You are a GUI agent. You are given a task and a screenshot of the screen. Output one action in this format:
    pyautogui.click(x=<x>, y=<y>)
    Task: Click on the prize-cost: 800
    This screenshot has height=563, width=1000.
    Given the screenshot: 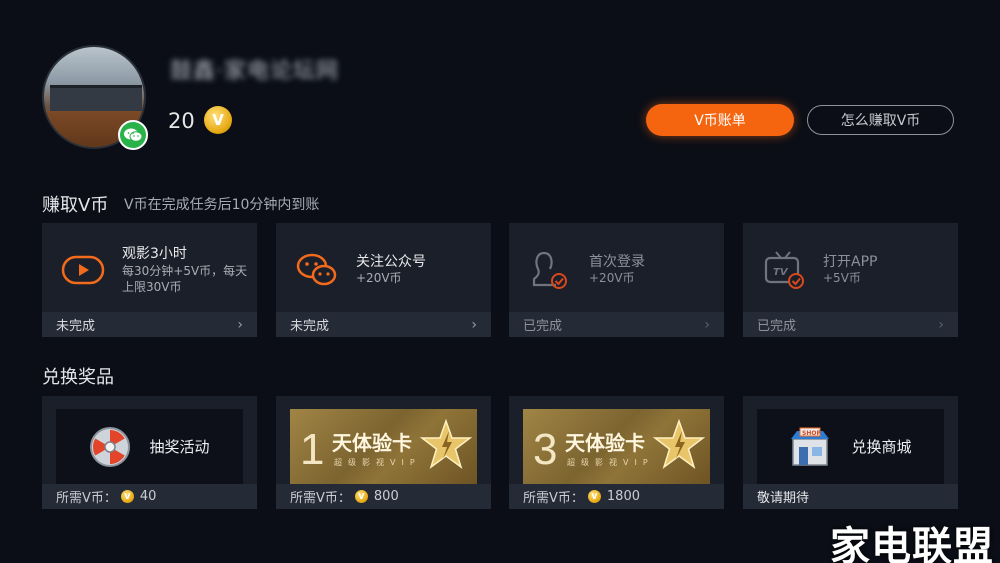 What is the action you would take?
    pyautogui.click(x=386, y=496)
    